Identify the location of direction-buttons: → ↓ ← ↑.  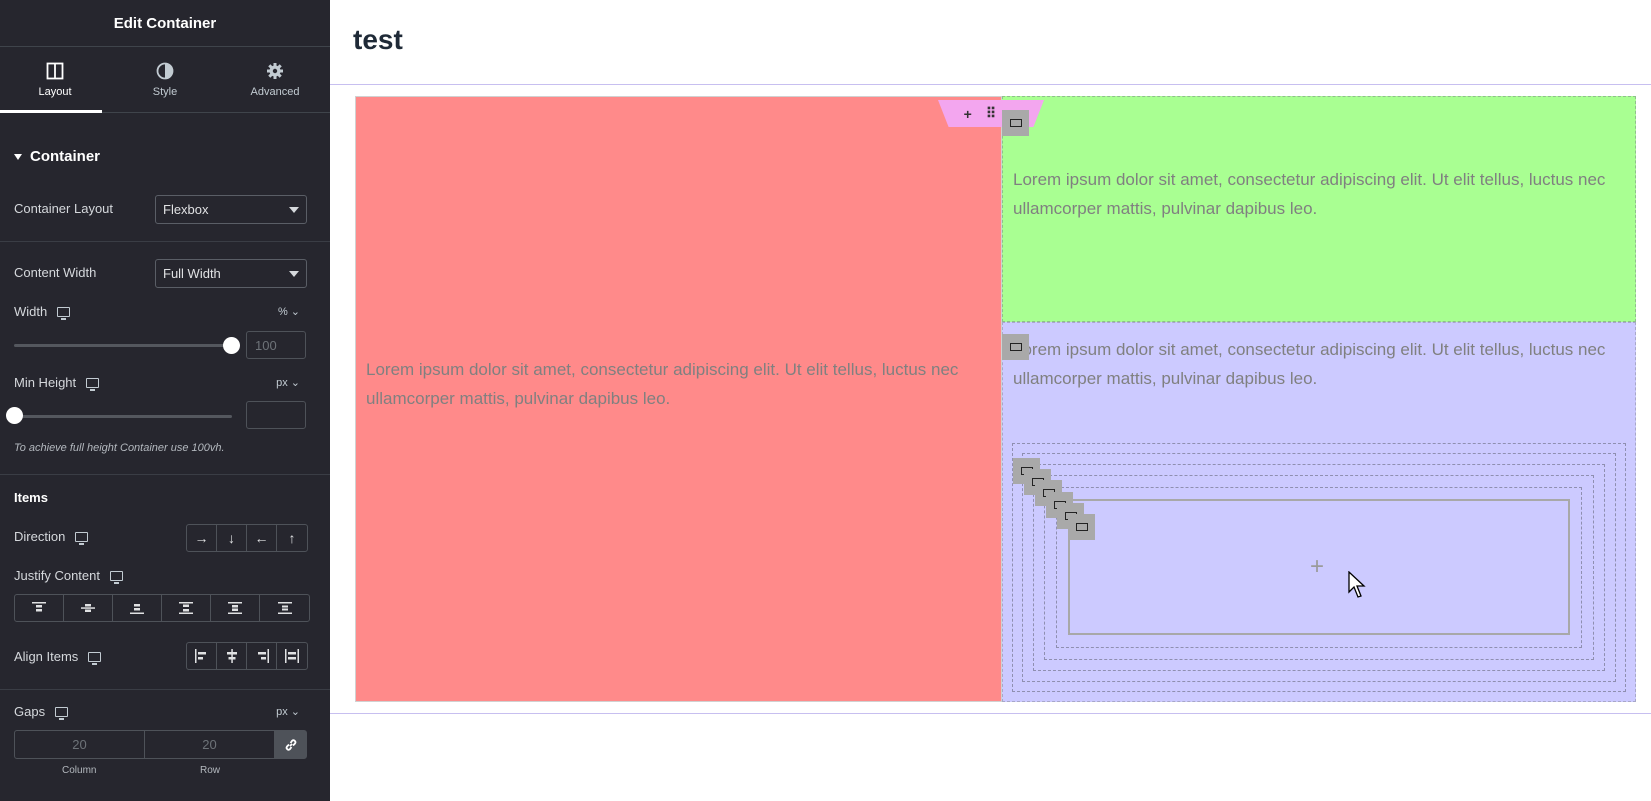
(247, 538).